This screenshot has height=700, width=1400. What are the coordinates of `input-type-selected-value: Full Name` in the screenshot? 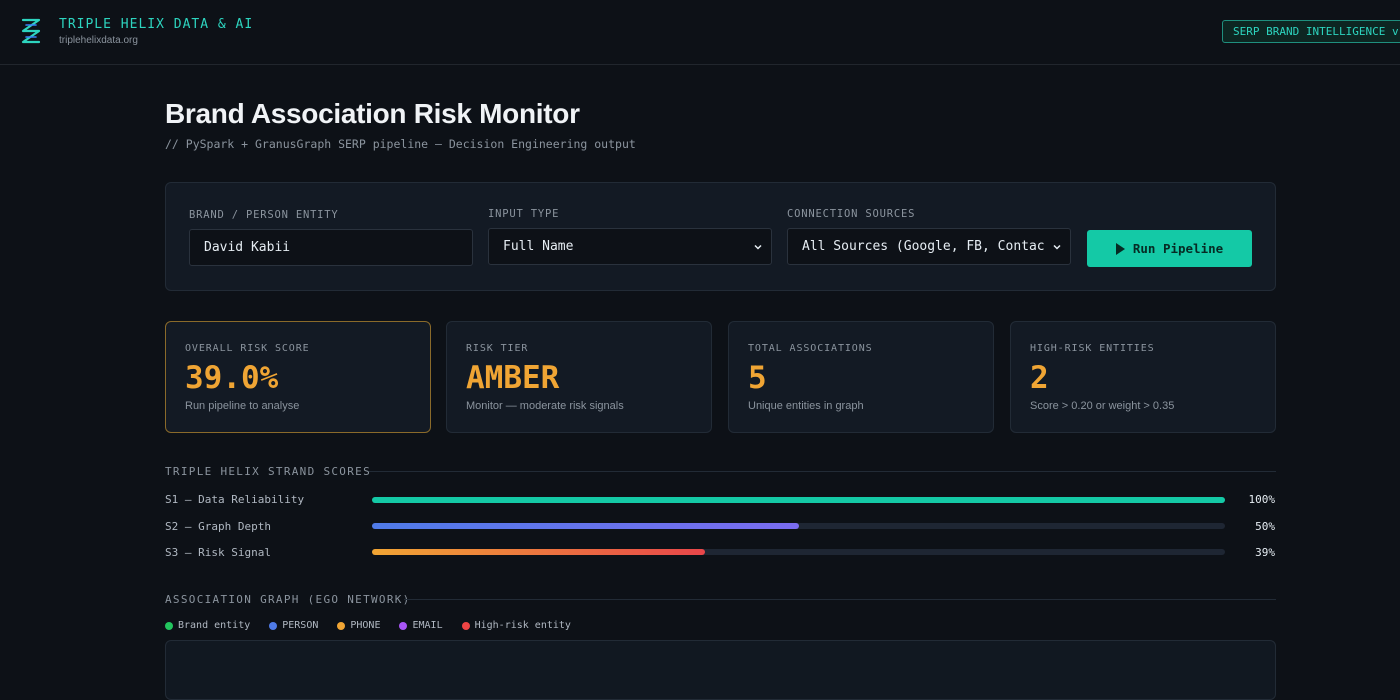 It's located at (538, 246).